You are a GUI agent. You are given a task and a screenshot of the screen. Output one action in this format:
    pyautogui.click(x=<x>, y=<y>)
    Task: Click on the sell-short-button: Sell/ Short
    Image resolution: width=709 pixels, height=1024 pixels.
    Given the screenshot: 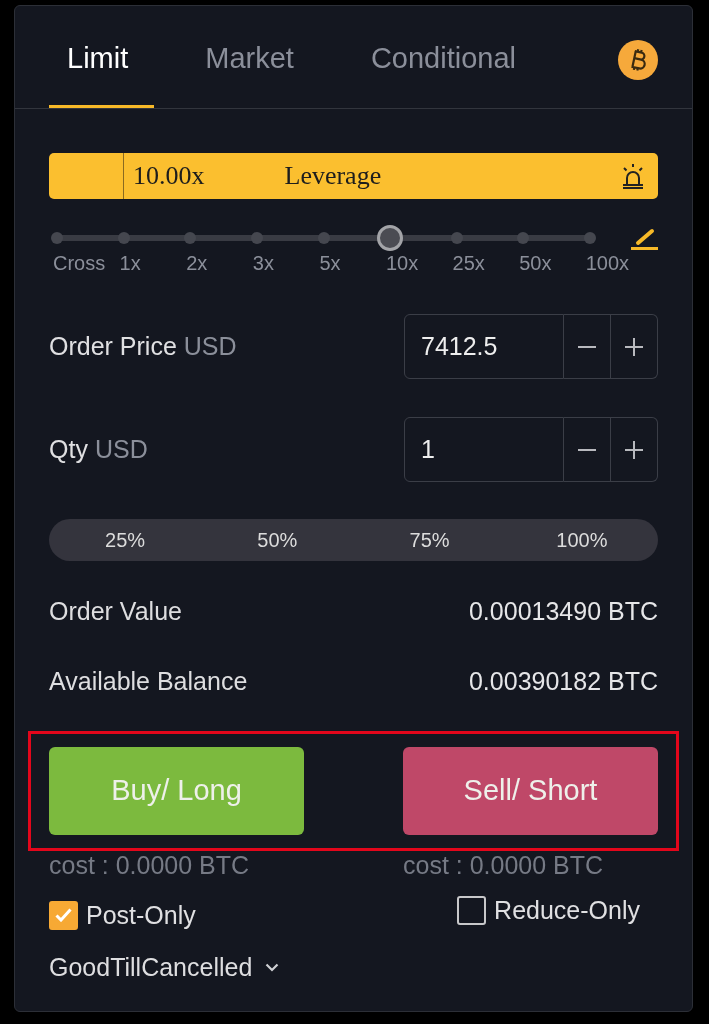 What is the action you would take?
    pyautogui.click(x=530, y=791)
    